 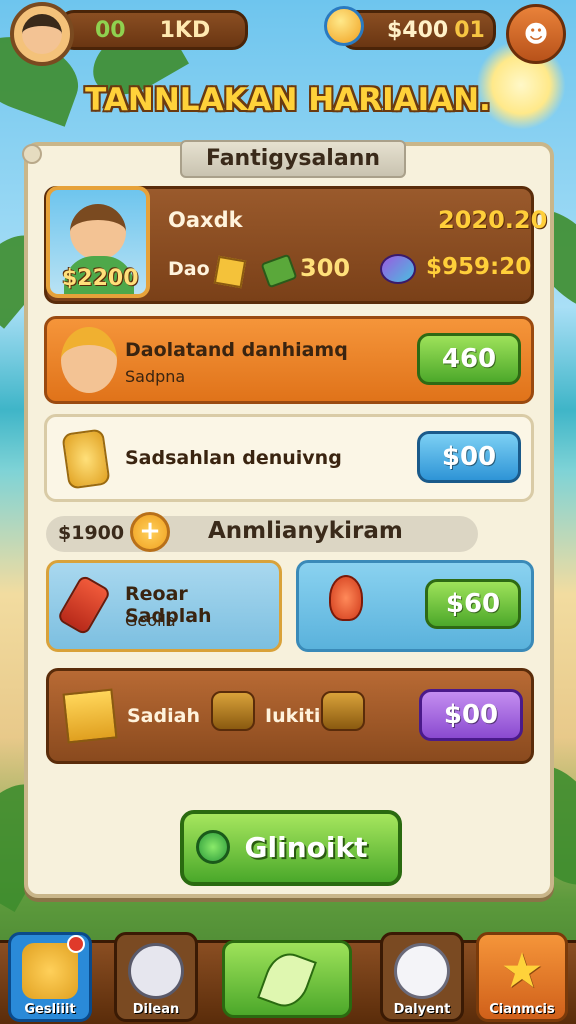 What do you see at coordinates (164, 606) in the screenshot?
I see `item-card: Reoar Sadplah Geolla` at bounding box center [164, 606].